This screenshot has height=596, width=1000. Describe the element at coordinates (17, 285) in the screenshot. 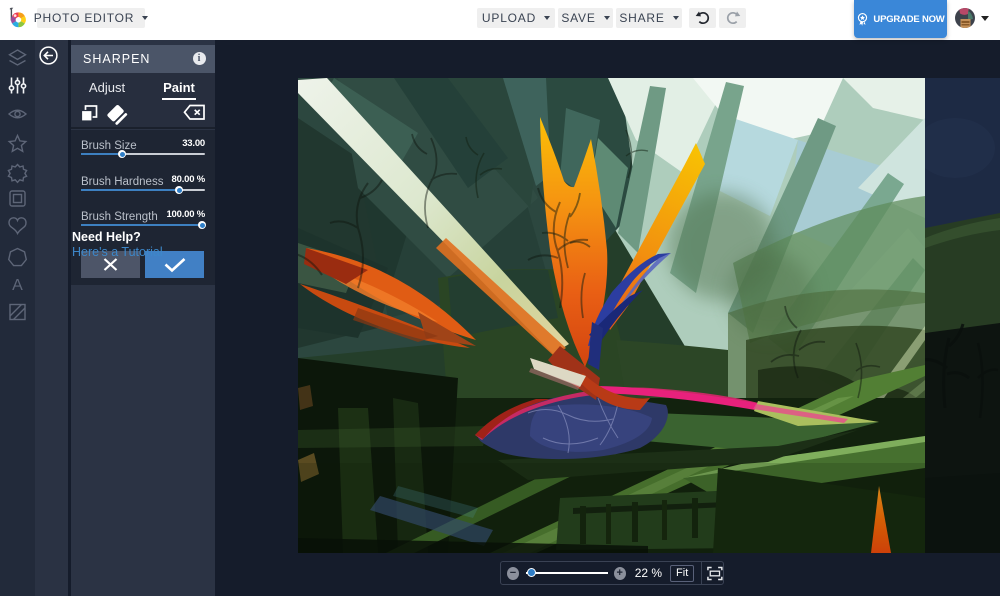

I see `svg-text: A` at that location.